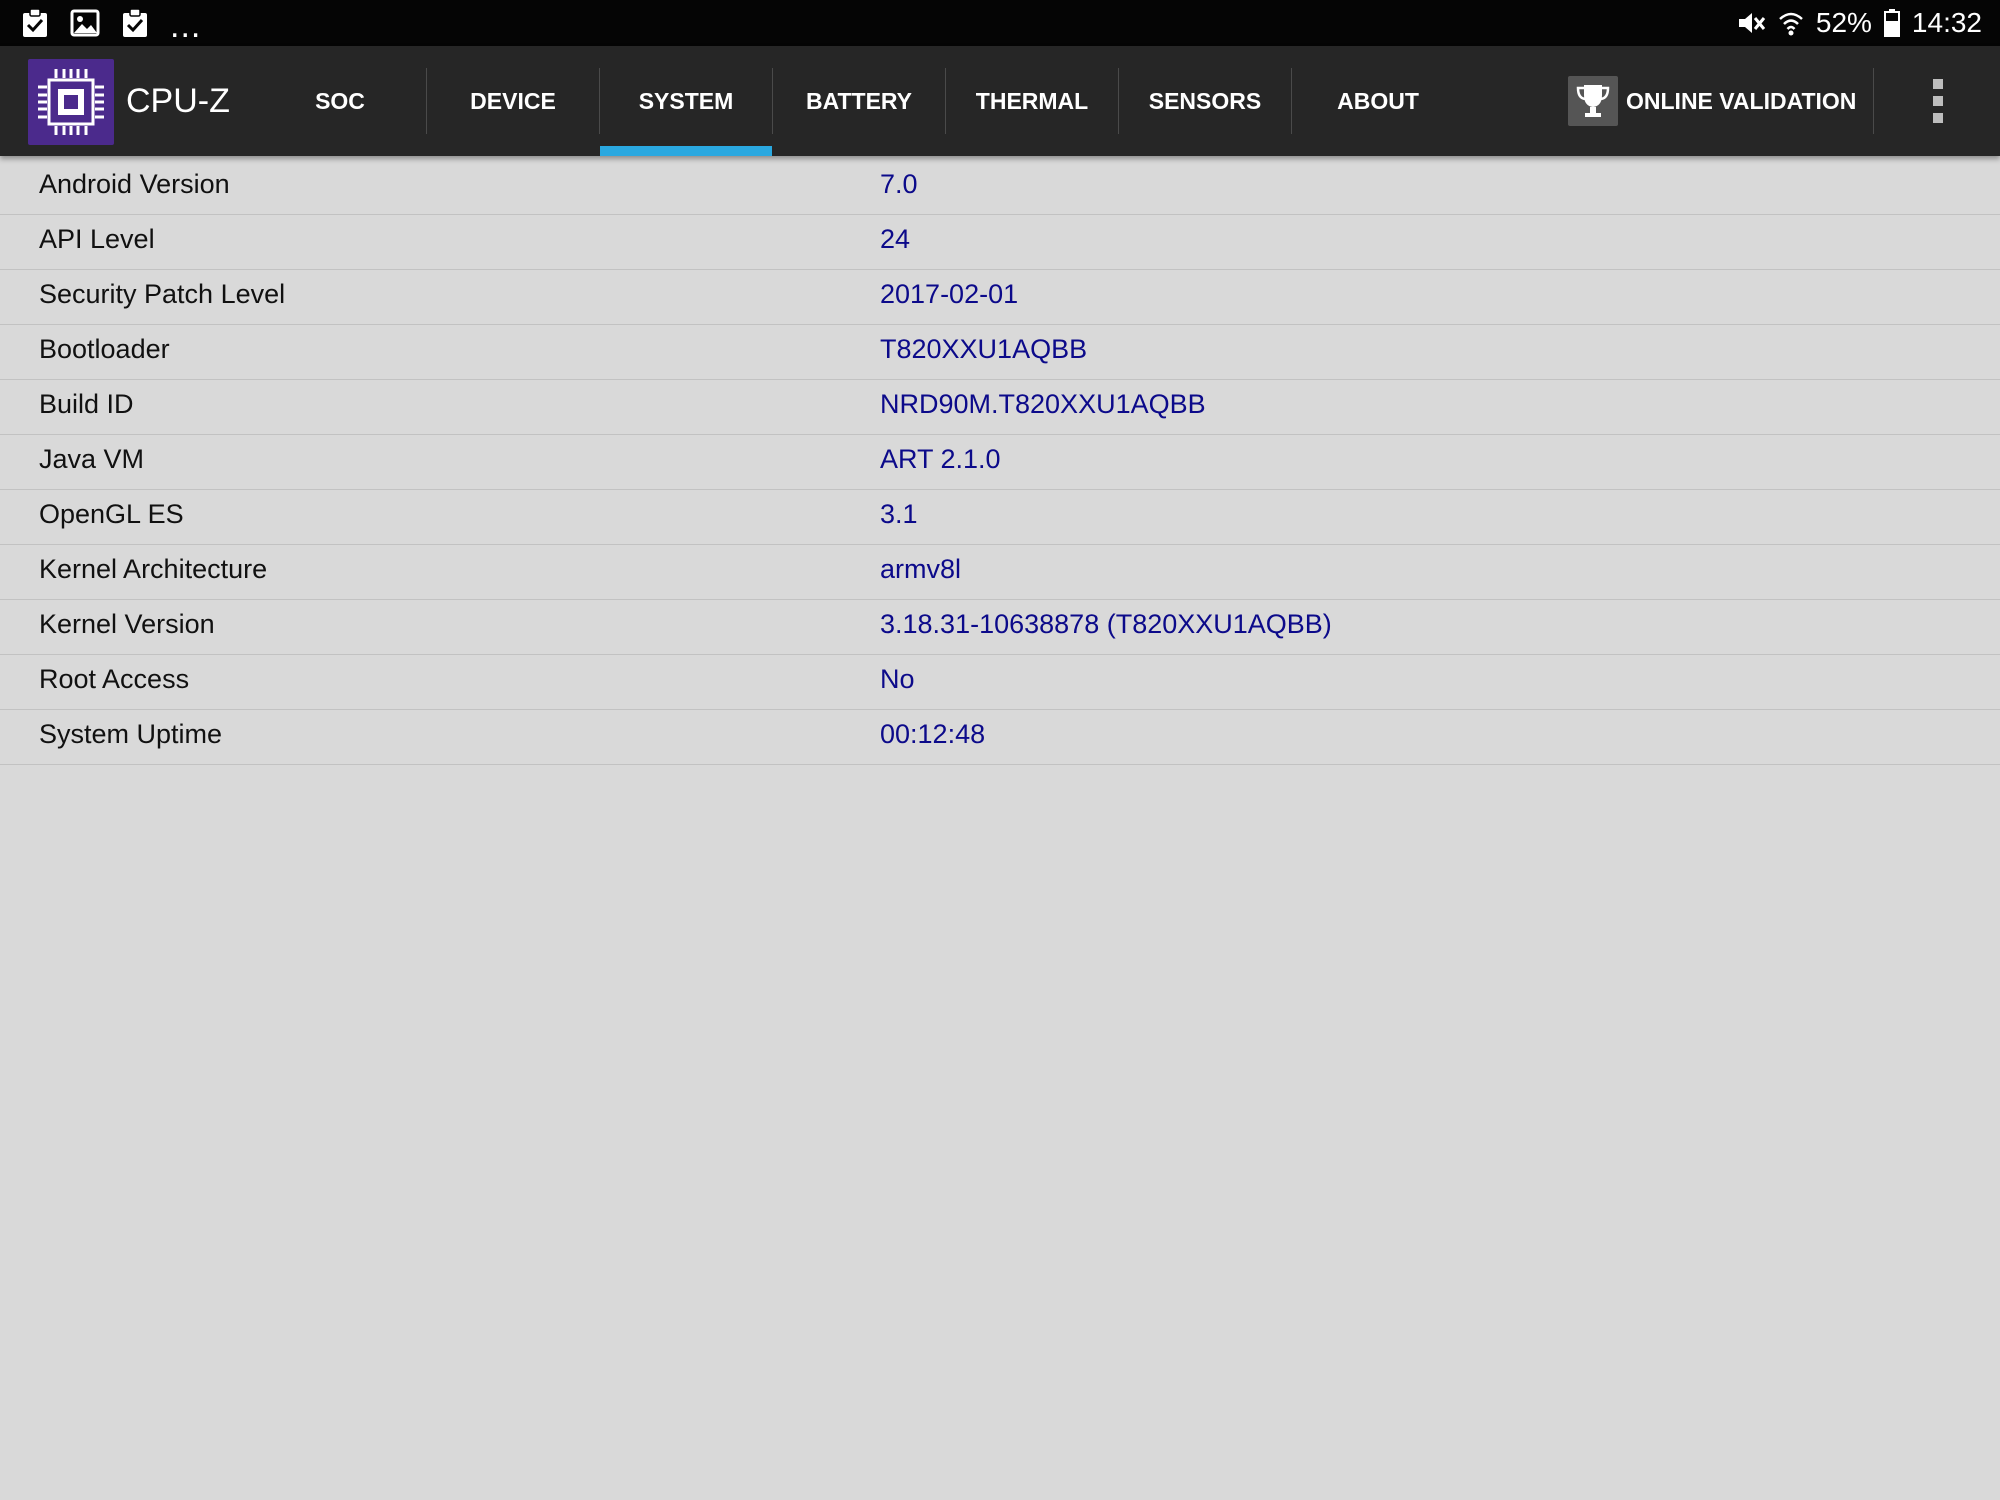 Image resolution: width=2000 pixels, height=1500 pixels. What do you see at coordinates (1378, 101) in the screenshot?
I see `tab-about: ABOUT` at bounding box center [1378, 101].